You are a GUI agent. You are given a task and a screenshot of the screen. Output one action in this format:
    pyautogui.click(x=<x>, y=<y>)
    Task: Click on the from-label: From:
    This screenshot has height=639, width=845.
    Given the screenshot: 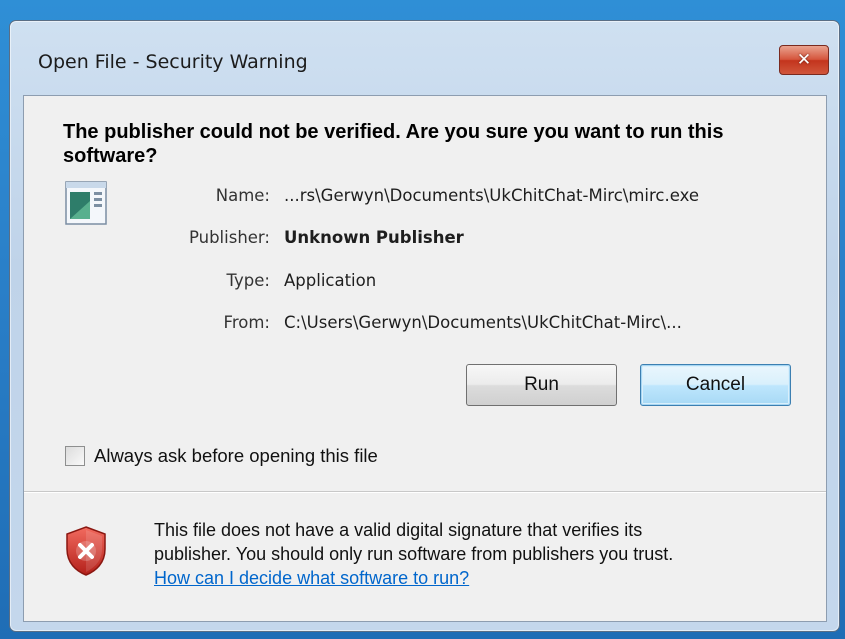 What is the action you would take?
    pyautogui.click(x=246, y=322)
    